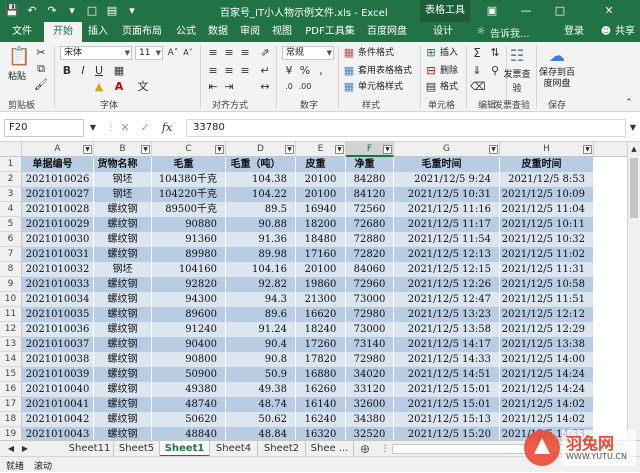 The width and height of the screenshot is (640, 473). I want to click on italic-icon: I, so click(83, 71).